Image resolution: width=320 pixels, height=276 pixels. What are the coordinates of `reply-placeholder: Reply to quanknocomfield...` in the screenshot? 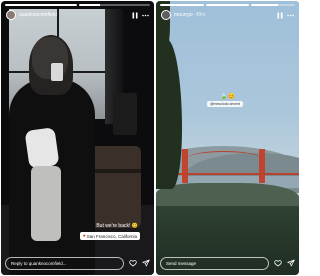 It's located at (39, 263).